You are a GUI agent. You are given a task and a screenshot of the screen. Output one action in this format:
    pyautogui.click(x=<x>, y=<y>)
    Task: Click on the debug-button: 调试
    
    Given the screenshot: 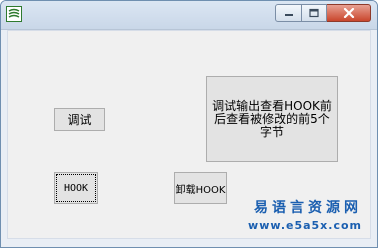 What is the action you would take?
    pyautogui.click(x=79, y=119)
    